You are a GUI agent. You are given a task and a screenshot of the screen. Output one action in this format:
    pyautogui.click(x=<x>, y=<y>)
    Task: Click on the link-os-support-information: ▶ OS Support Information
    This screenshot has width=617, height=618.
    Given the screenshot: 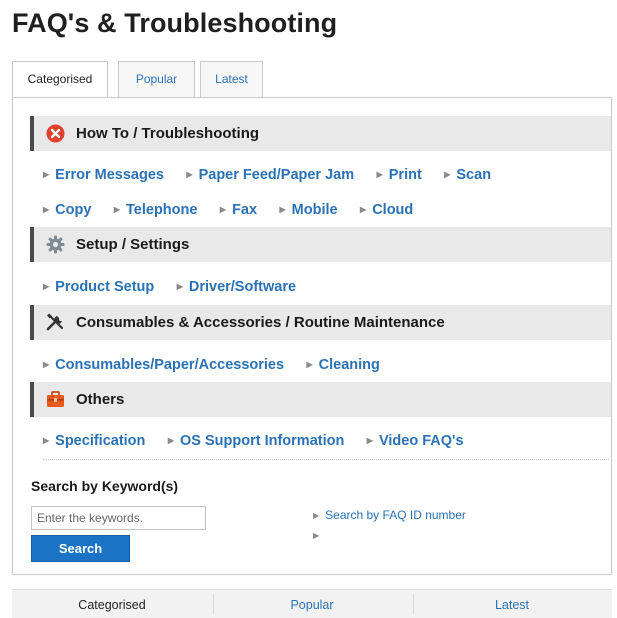 What is the action you would take?
    pyautogui.click(x=256, y=441)
    